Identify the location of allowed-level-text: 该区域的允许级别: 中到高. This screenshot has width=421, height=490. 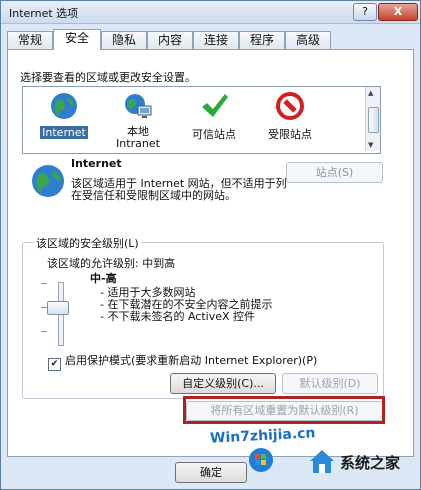
(111, 263).